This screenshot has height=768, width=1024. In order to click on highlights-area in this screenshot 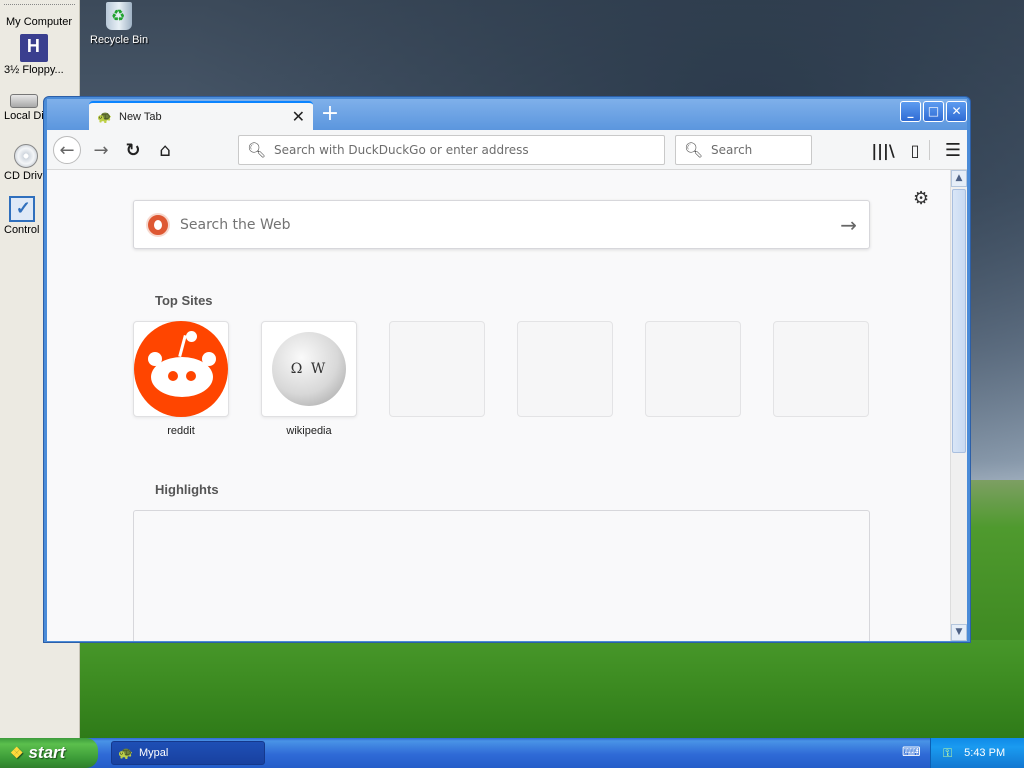, I will do `click(501, 575)`.